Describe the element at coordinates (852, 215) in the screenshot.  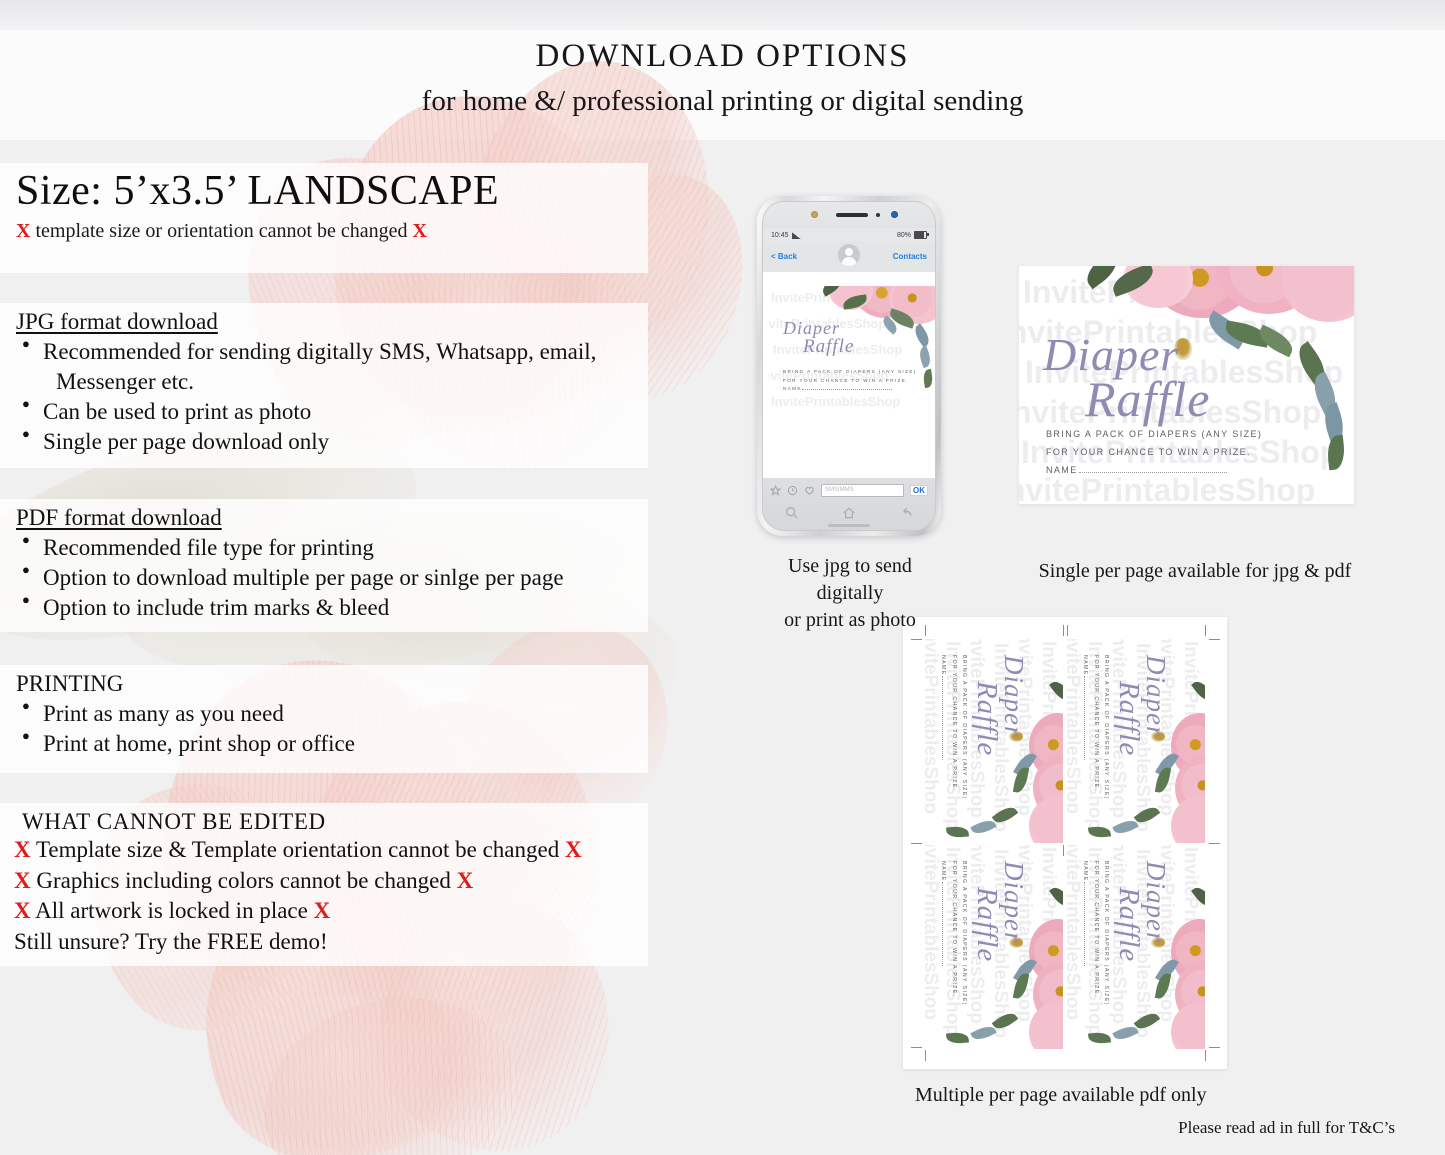
I see `speaker-grille-icon` at that location.